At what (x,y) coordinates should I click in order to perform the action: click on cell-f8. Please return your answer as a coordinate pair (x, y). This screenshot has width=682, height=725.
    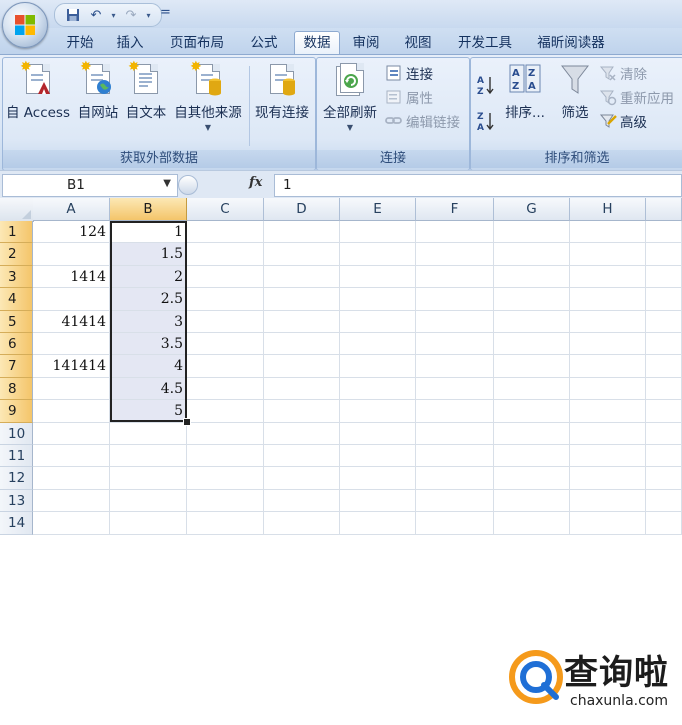
    Looking at the image, I should click on (455, 389).